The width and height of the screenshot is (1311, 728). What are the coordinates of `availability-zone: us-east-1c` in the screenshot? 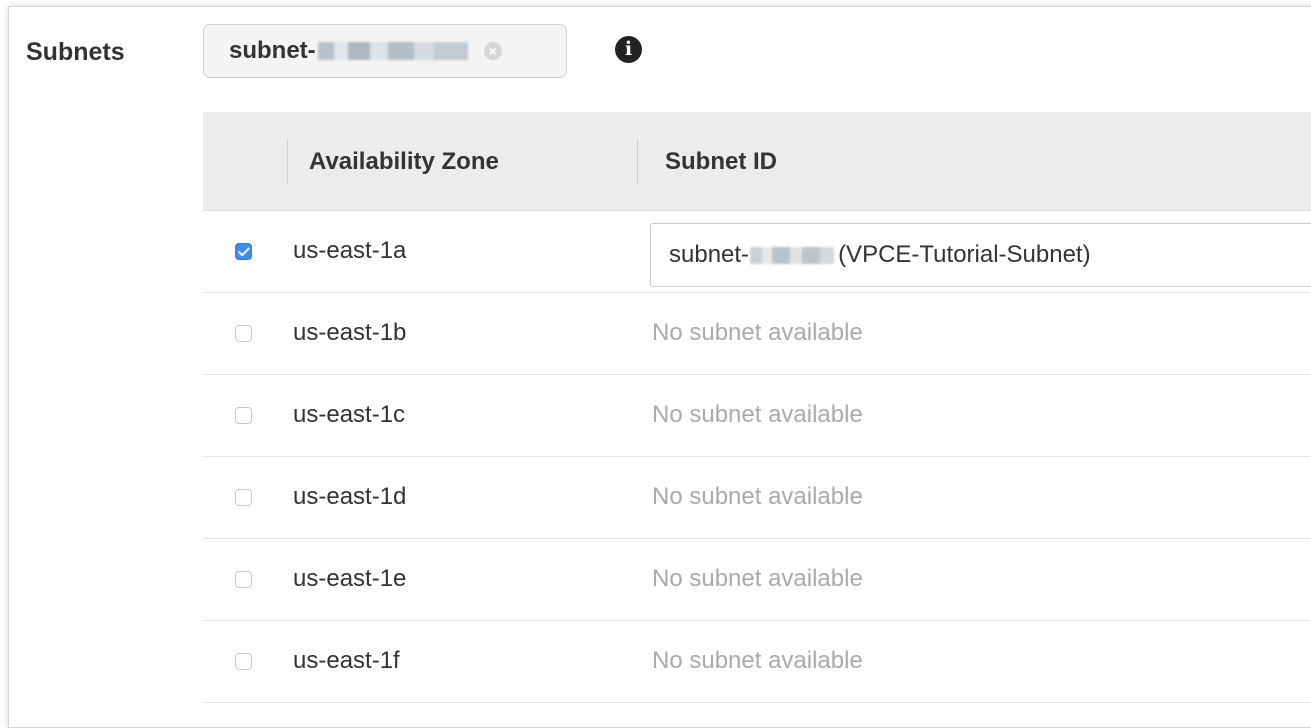 It's located at (349, 414).